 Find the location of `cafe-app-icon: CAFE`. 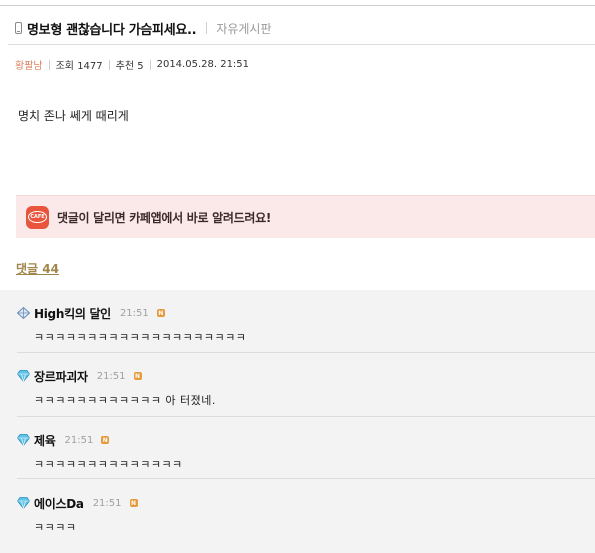

cafe-app-icon: CAFE is located at coordinates (37, 217).